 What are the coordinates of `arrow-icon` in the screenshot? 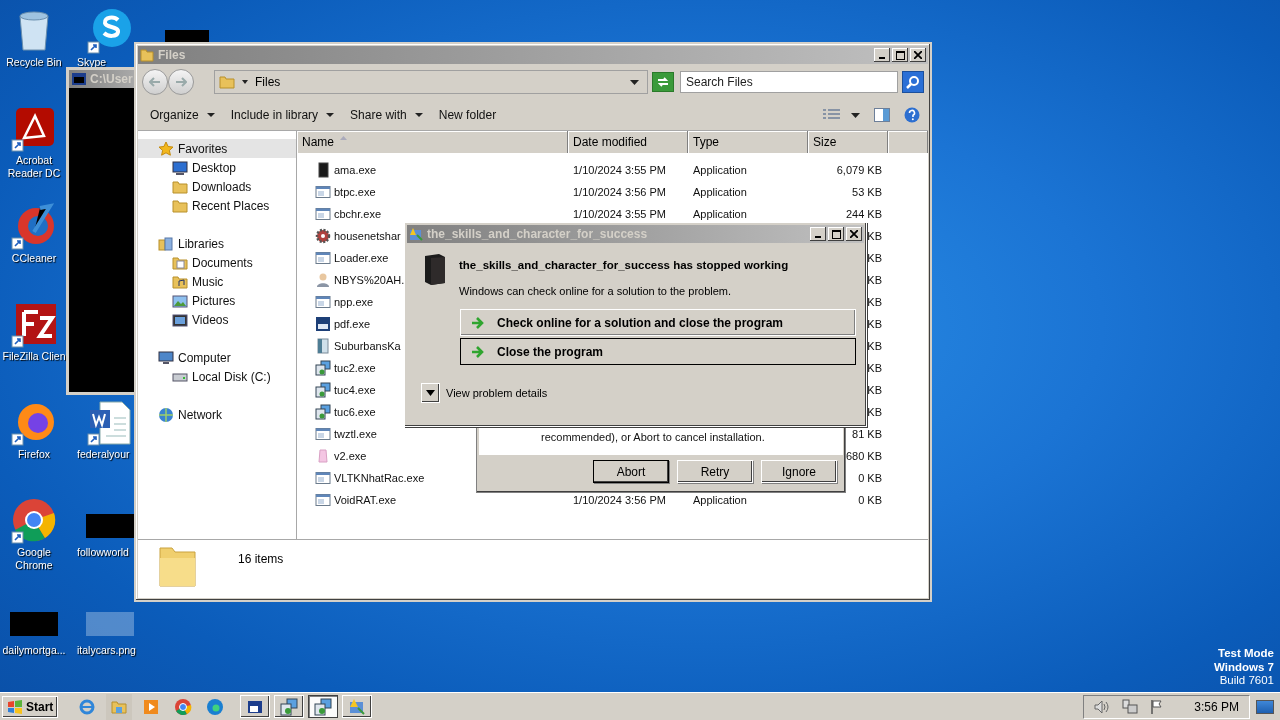 It's located at (478, 322).